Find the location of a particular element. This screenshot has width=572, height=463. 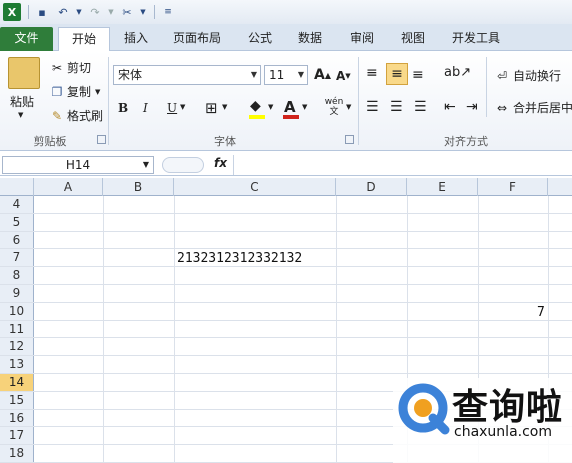

fill-dropdown-icon: ▼ is located at coordinates (270, 107).